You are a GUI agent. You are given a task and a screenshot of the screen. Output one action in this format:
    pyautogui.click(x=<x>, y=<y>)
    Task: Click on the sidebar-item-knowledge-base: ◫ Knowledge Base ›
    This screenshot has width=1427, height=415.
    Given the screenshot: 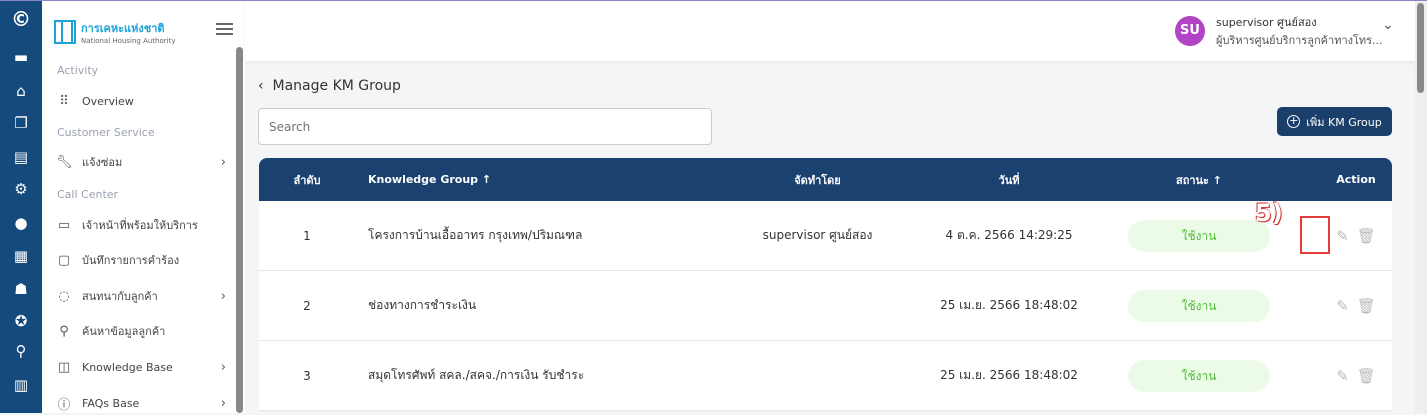 What is the action you would take?
    pyautogui.click(x=141, y=367)
    